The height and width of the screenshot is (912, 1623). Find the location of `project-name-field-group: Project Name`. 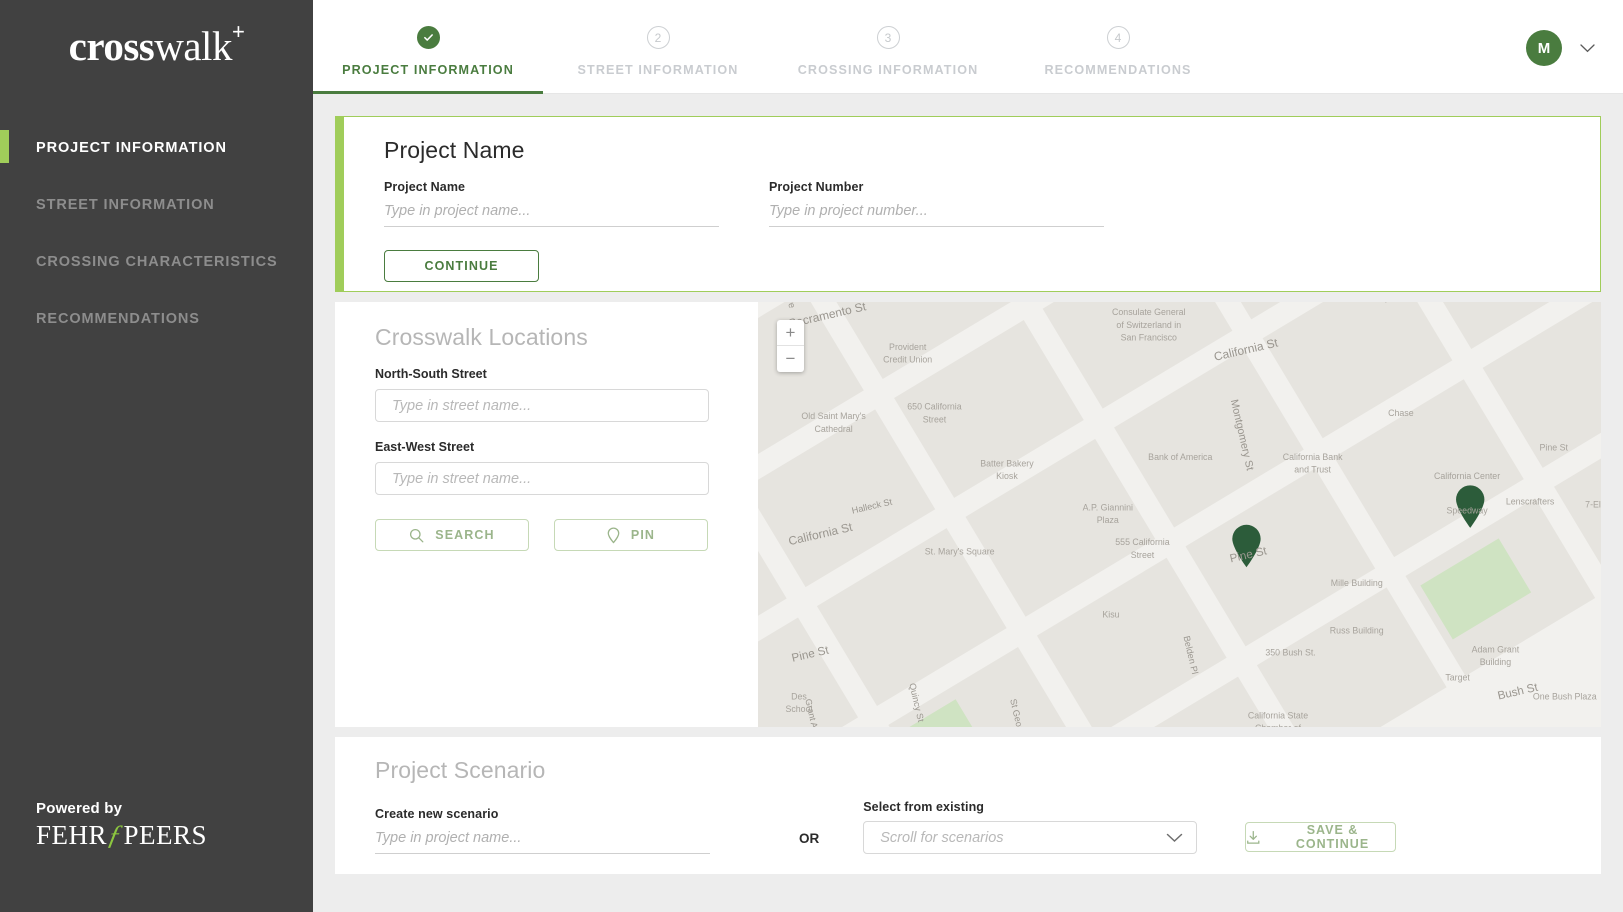

project-name-field-group: Project Name is located at coordinates (551, 203).